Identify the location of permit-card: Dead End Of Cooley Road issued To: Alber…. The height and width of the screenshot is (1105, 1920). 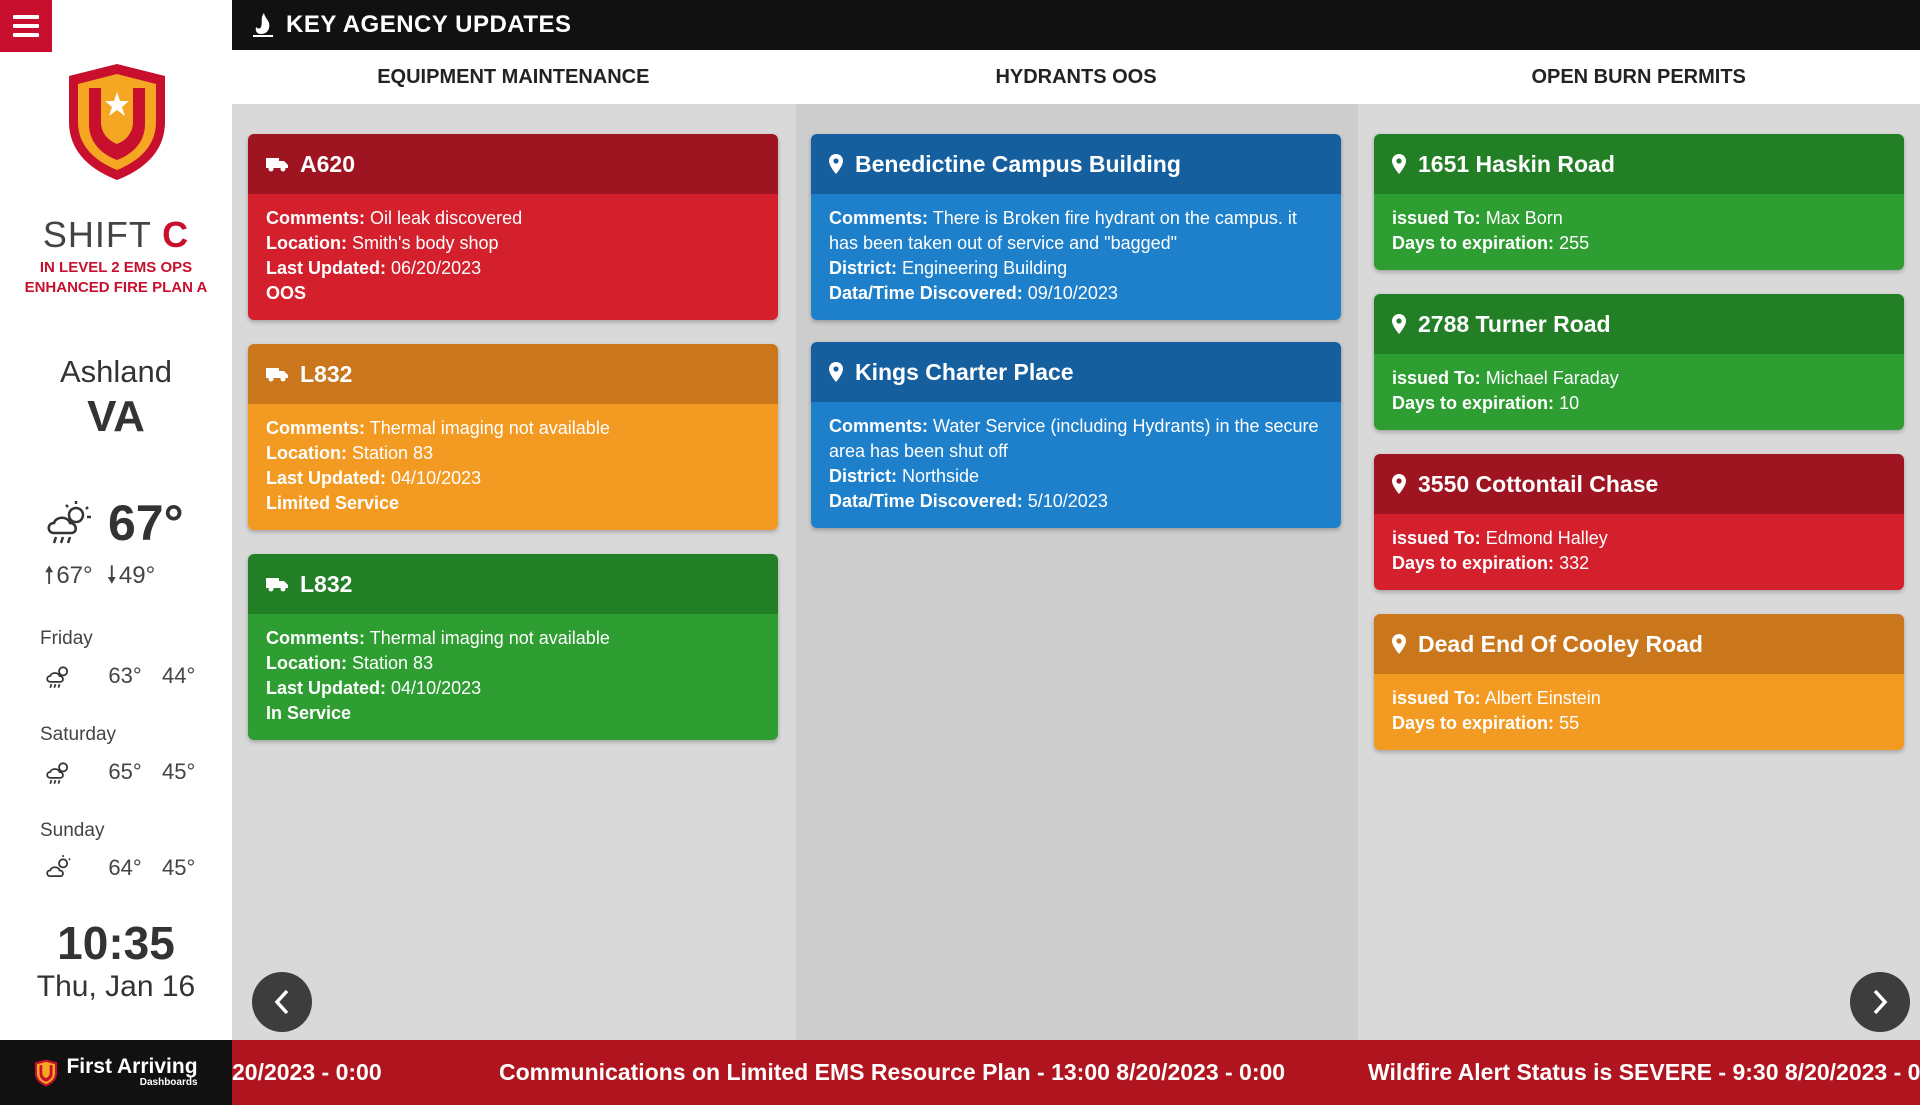
(1639, 682).